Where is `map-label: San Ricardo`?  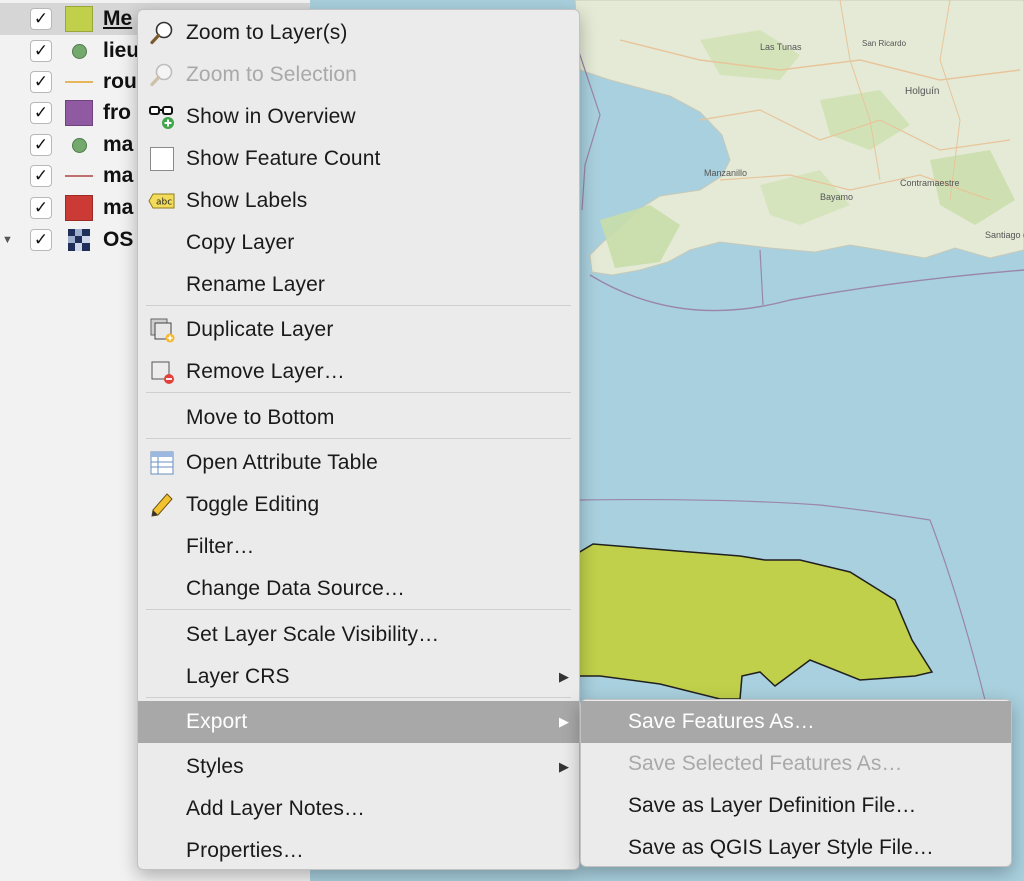
map-label: San Ricardo is located at coordinates (884, 43).